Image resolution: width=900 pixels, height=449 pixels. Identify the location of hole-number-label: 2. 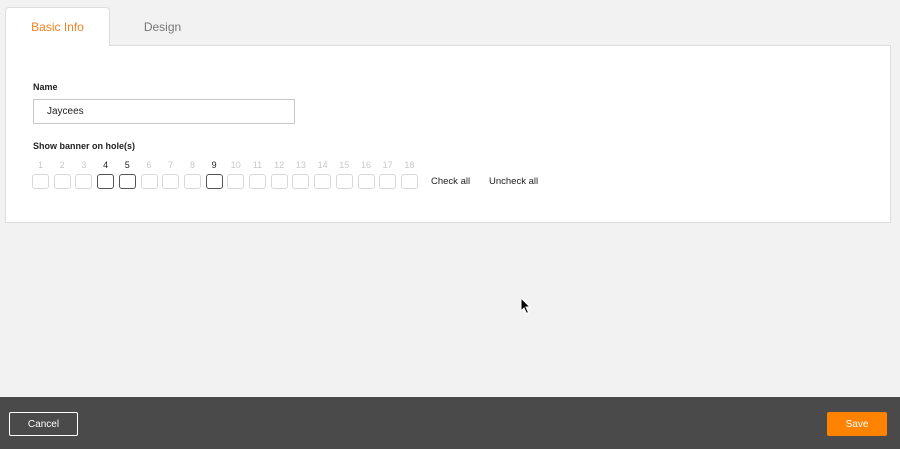
(62, 165).